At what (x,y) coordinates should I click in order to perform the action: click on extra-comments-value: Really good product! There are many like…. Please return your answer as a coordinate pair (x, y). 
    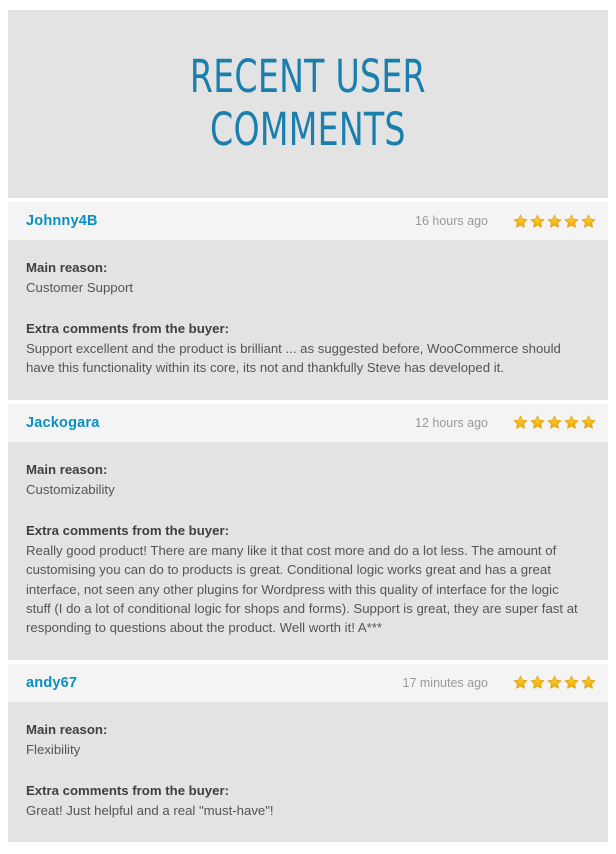
    Looking at the image, I should click on (302, 589).